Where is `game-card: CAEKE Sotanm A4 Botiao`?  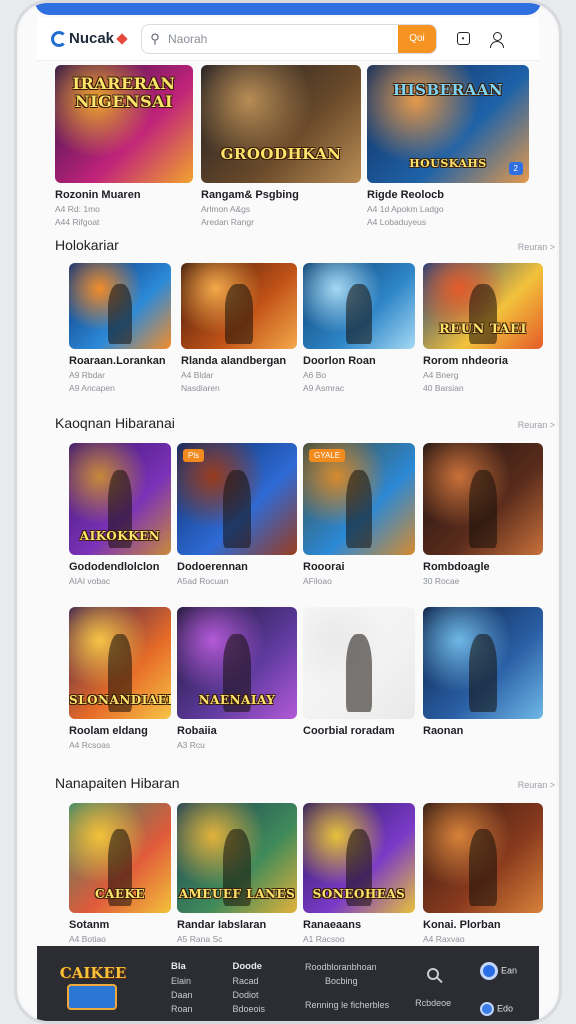 game-card: CAEKE Sotanm A4 Botiao is located at coordinates (120, 873).